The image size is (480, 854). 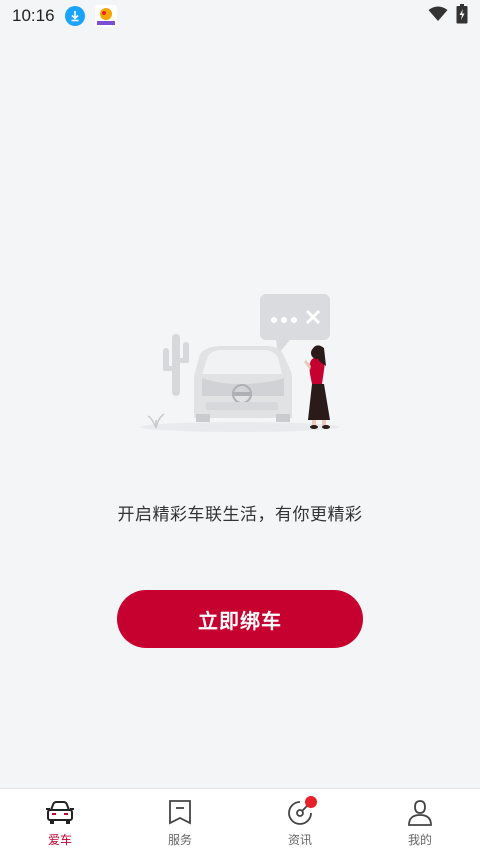 What do you see at coordinates (105, 16) in the screenshot?
I see `app-notification-icon` at bounding box center [105, 16].